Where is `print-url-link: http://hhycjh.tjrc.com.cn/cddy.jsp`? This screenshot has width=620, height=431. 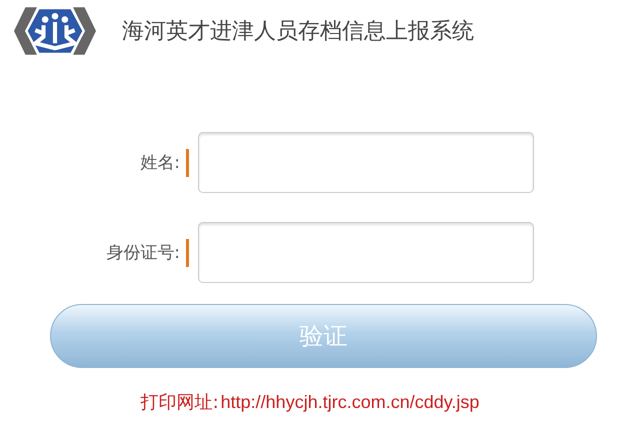 print-url-link: http://hhycjh.tjrc.com.cn/cddy.jsp is located at coordinates (350, 402).